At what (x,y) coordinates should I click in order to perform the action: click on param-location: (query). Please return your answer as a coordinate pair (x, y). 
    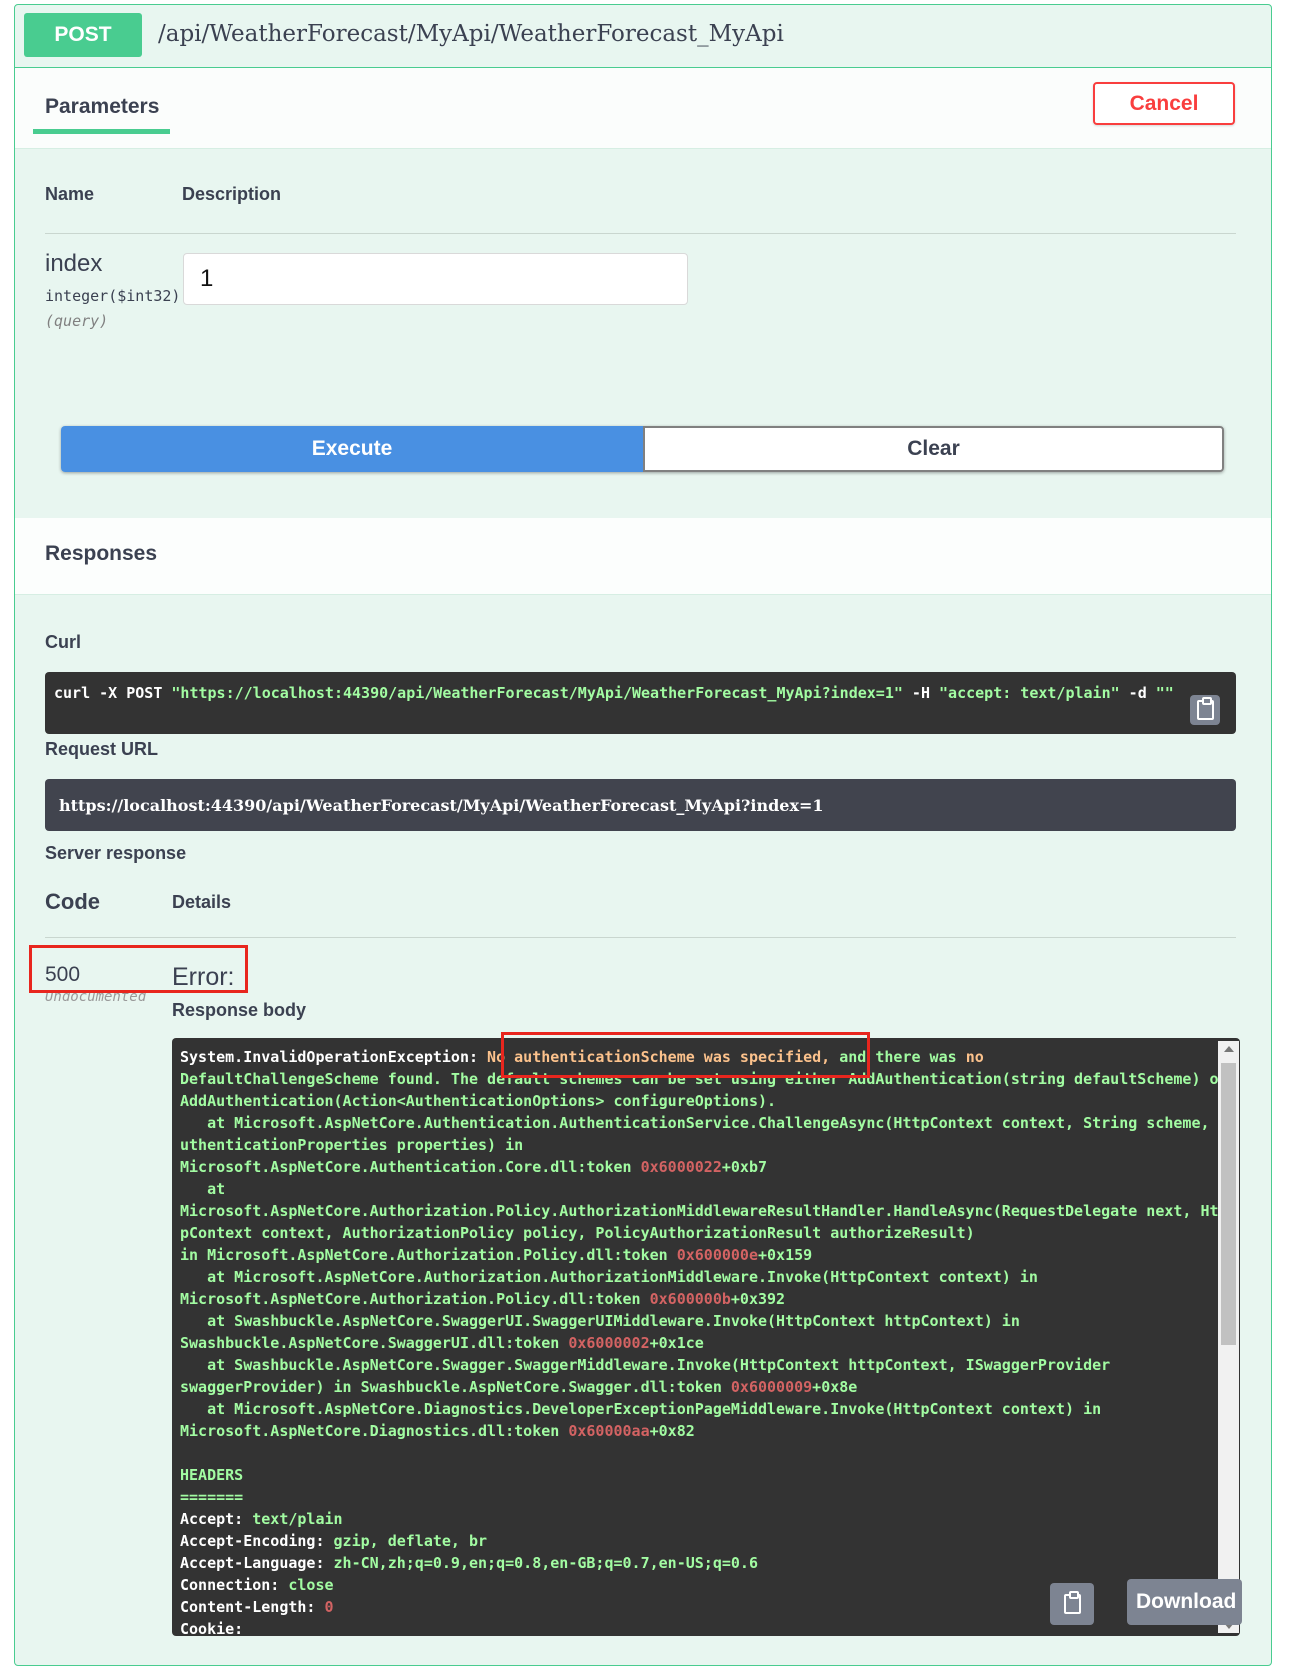
    Looking at the image, I should click on (77, 321).